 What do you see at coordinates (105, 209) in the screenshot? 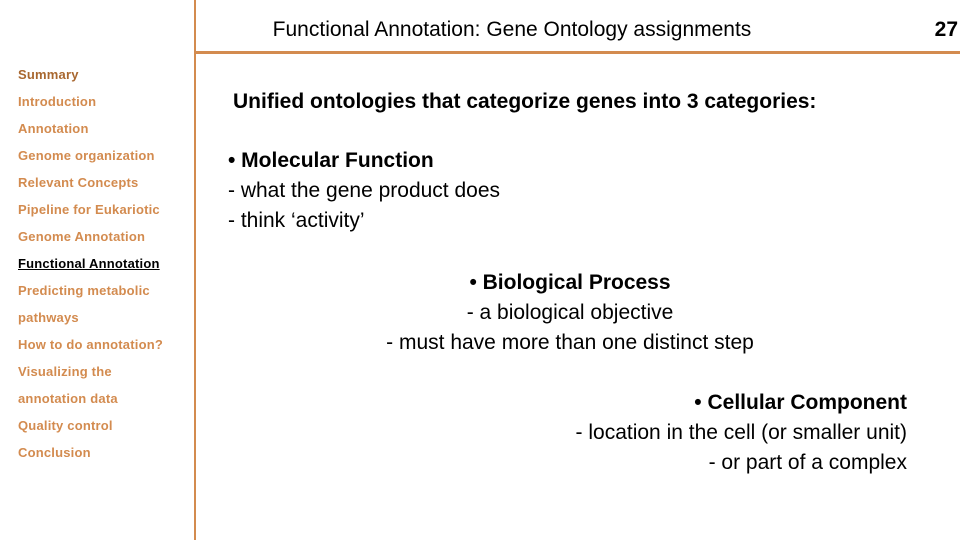
I see `sidebar-item-pipeline-eukariotic: Pipeline for Eukariotic` at bounding box center [105, 209].